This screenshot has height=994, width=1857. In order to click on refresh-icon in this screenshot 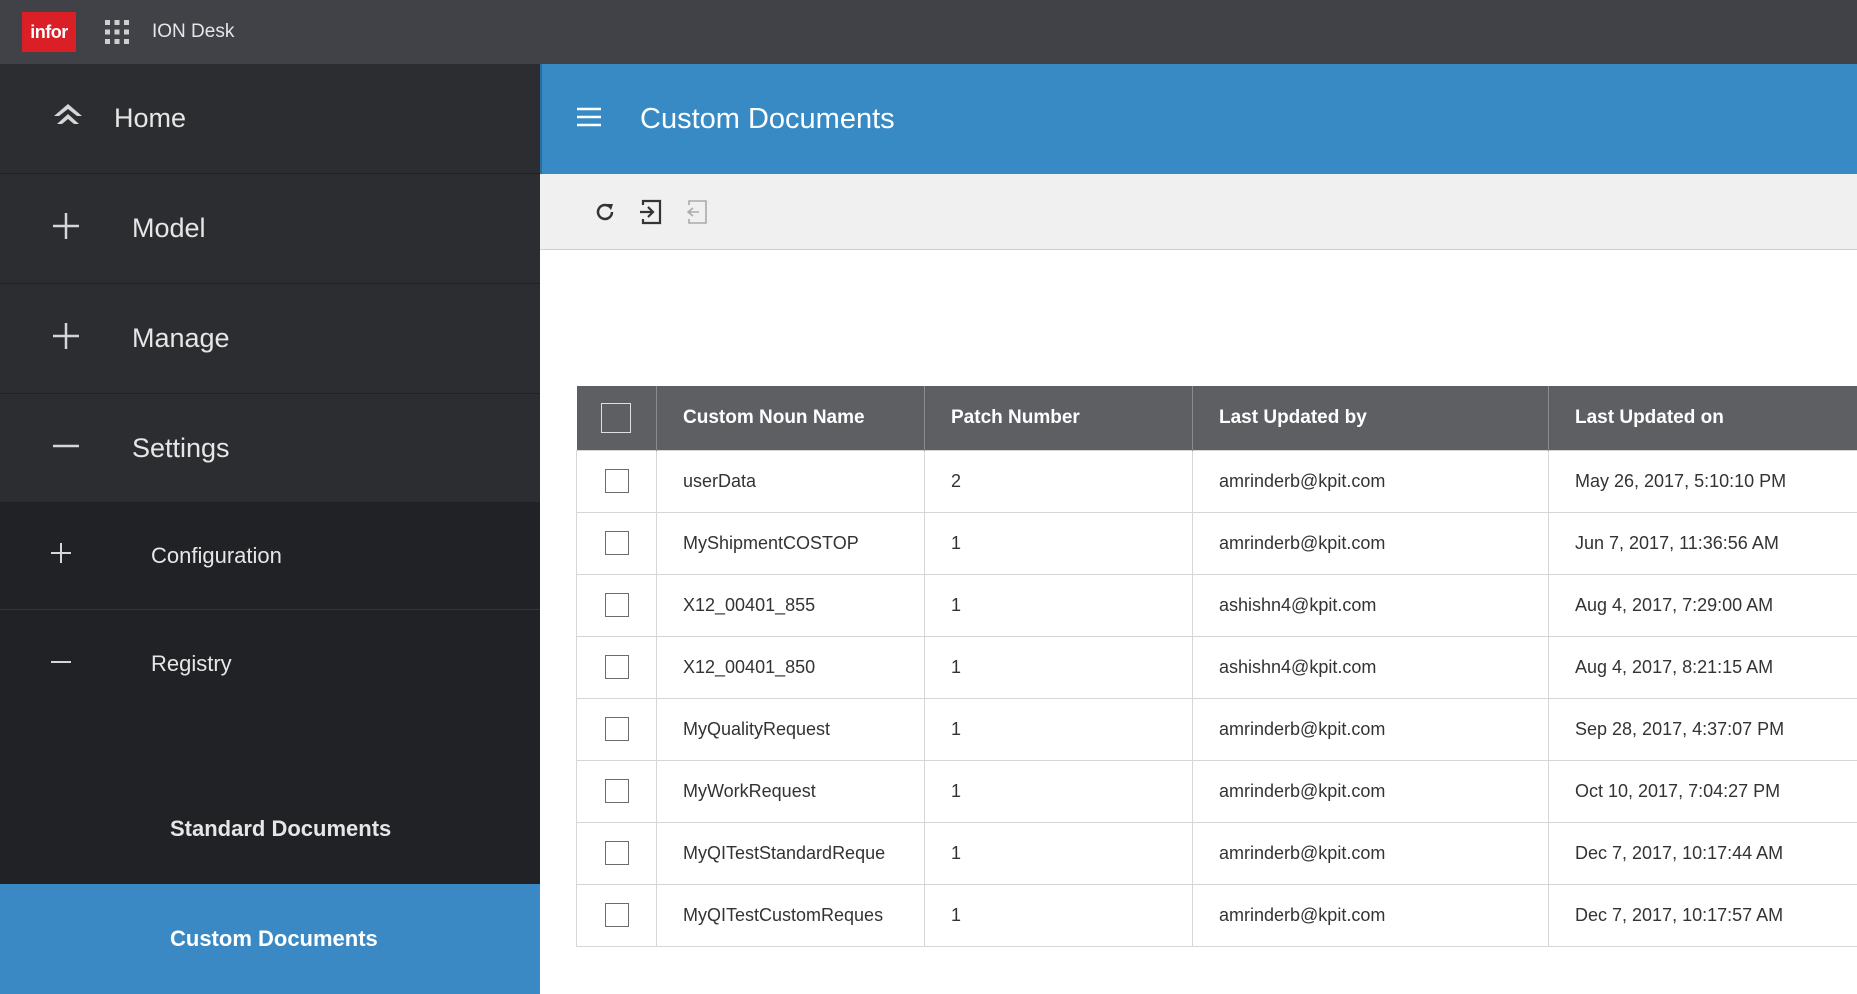, I will do `click(605, 212)`.